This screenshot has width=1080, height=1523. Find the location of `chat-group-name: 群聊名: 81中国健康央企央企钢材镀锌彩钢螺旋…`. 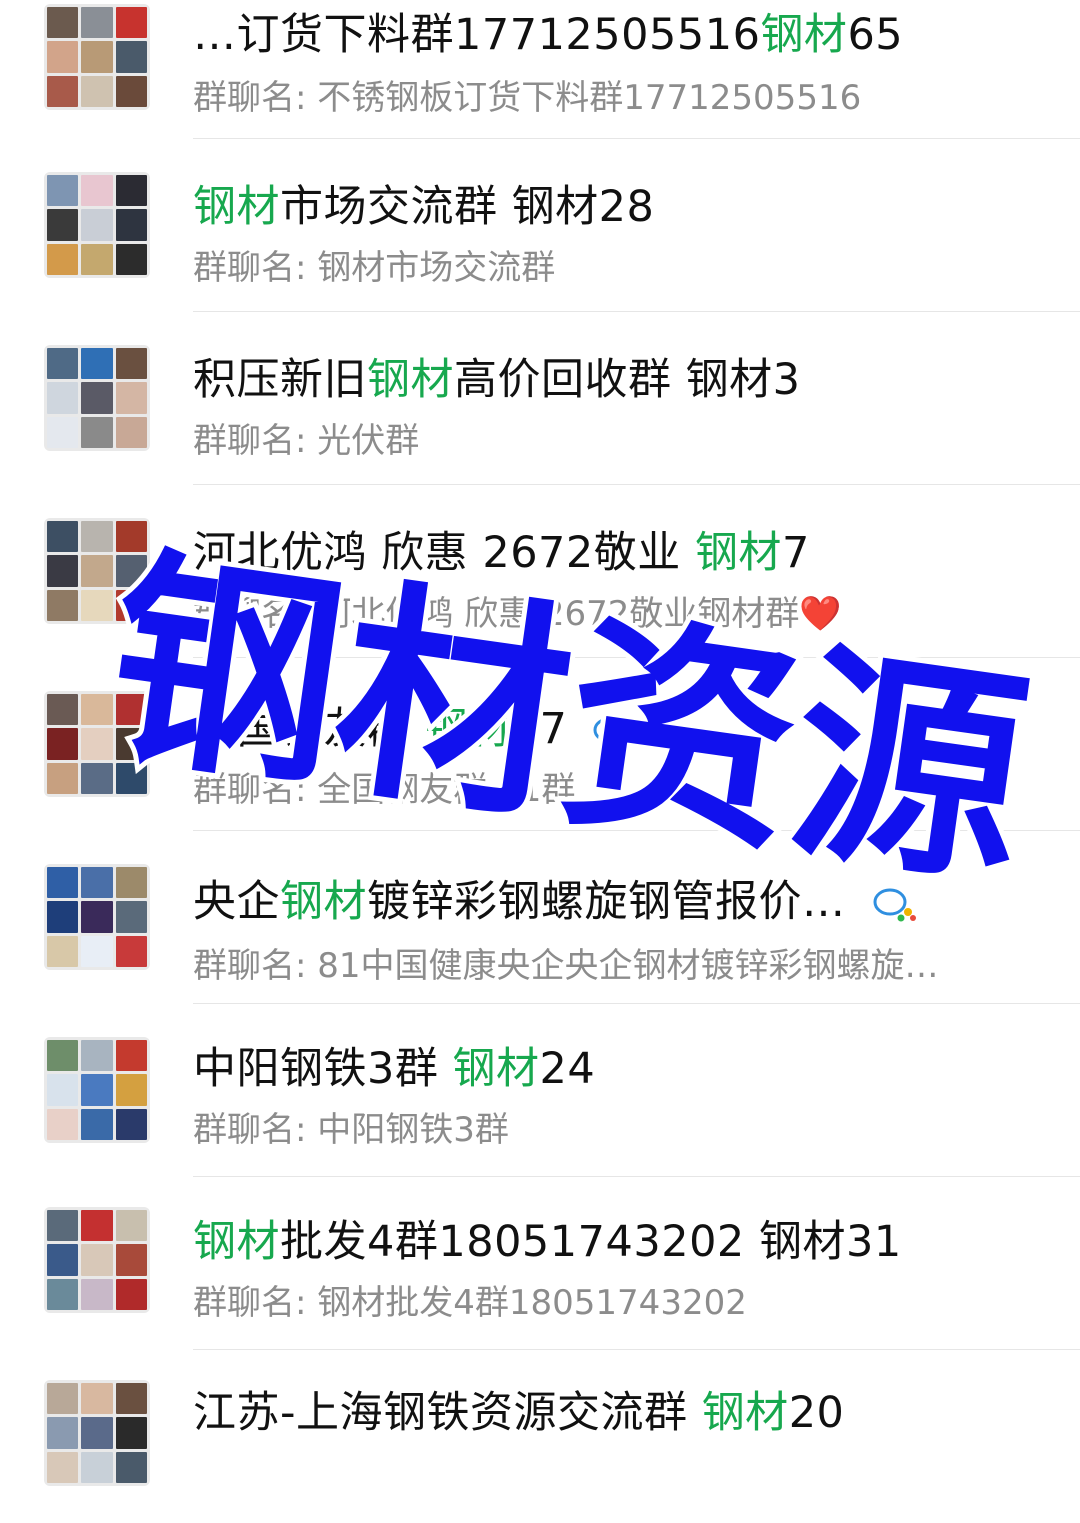

chat-group-name: 群聊名: 81中国健康央企央企钢材镀锌彩钢螺旋… is located at coordinates (566, 966).